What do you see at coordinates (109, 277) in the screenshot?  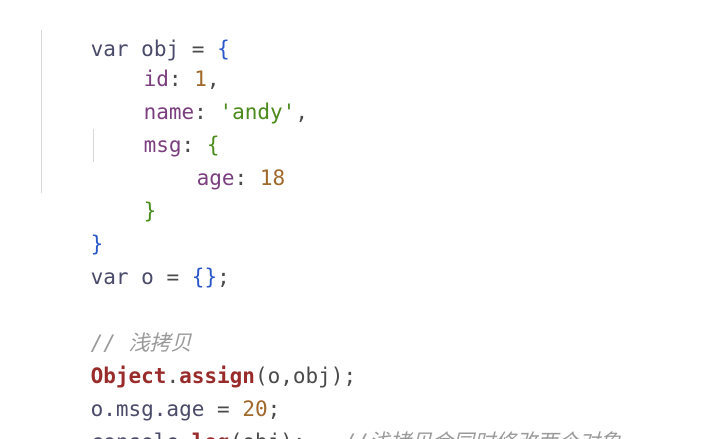 I see `keyword-var: var` at bounding box center [109, 277].